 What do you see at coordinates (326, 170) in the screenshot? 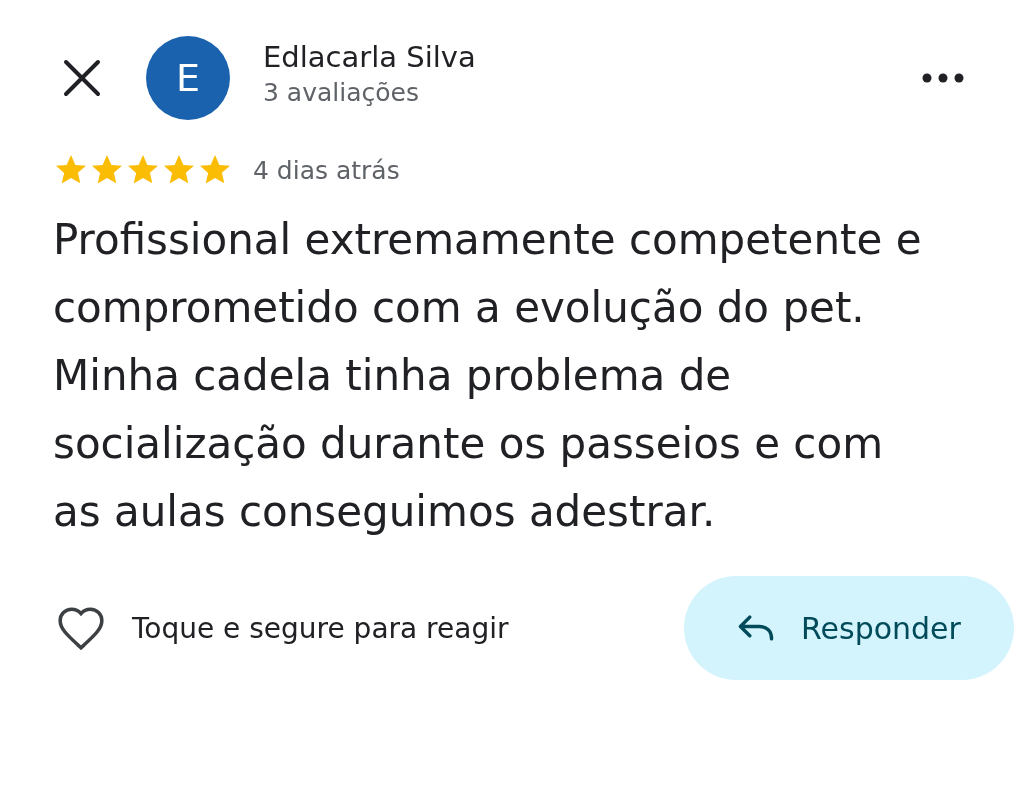
I see `review-date: 4 dias atrás` at bounding box center [326, 170].